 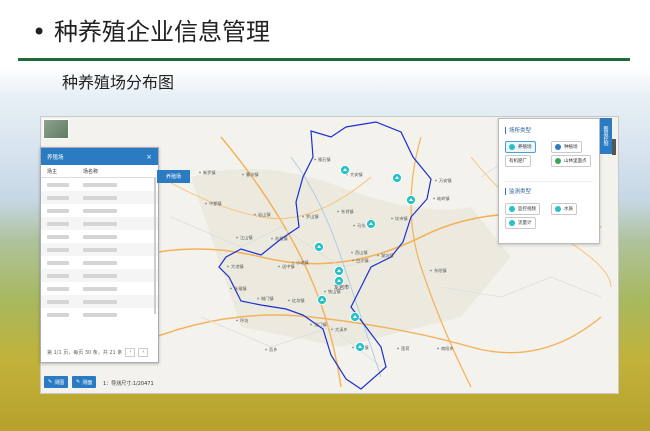 What do you see at coordinates (558, 161) in the screenshot?
I see `forest-marker-icon` at bounding box center [558, 161].